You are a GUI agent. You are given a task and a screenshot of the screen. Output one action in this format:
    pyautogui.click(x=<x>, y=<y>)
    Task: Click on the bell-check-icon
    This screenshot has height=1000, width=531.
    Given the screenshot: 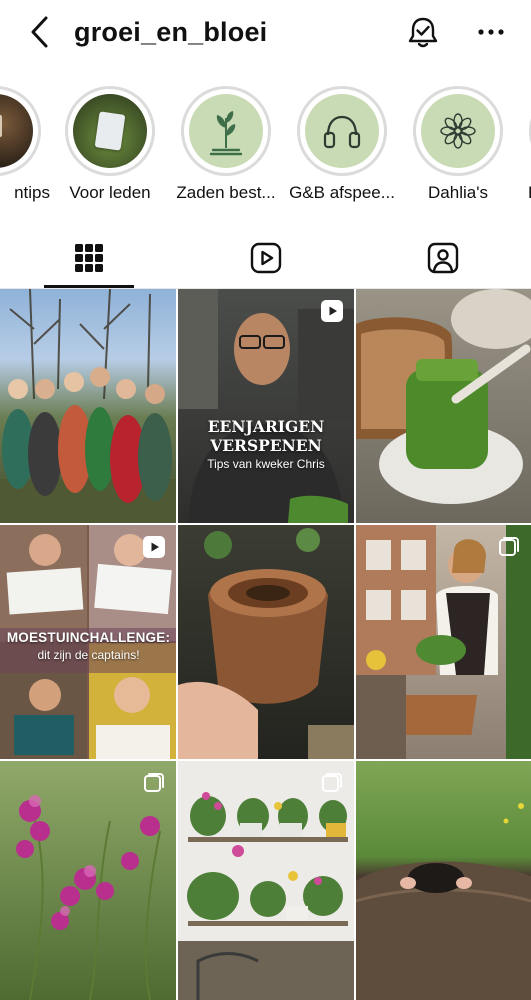 What is the action you would take?
    pyautogui.click(x=423, y=32)
    